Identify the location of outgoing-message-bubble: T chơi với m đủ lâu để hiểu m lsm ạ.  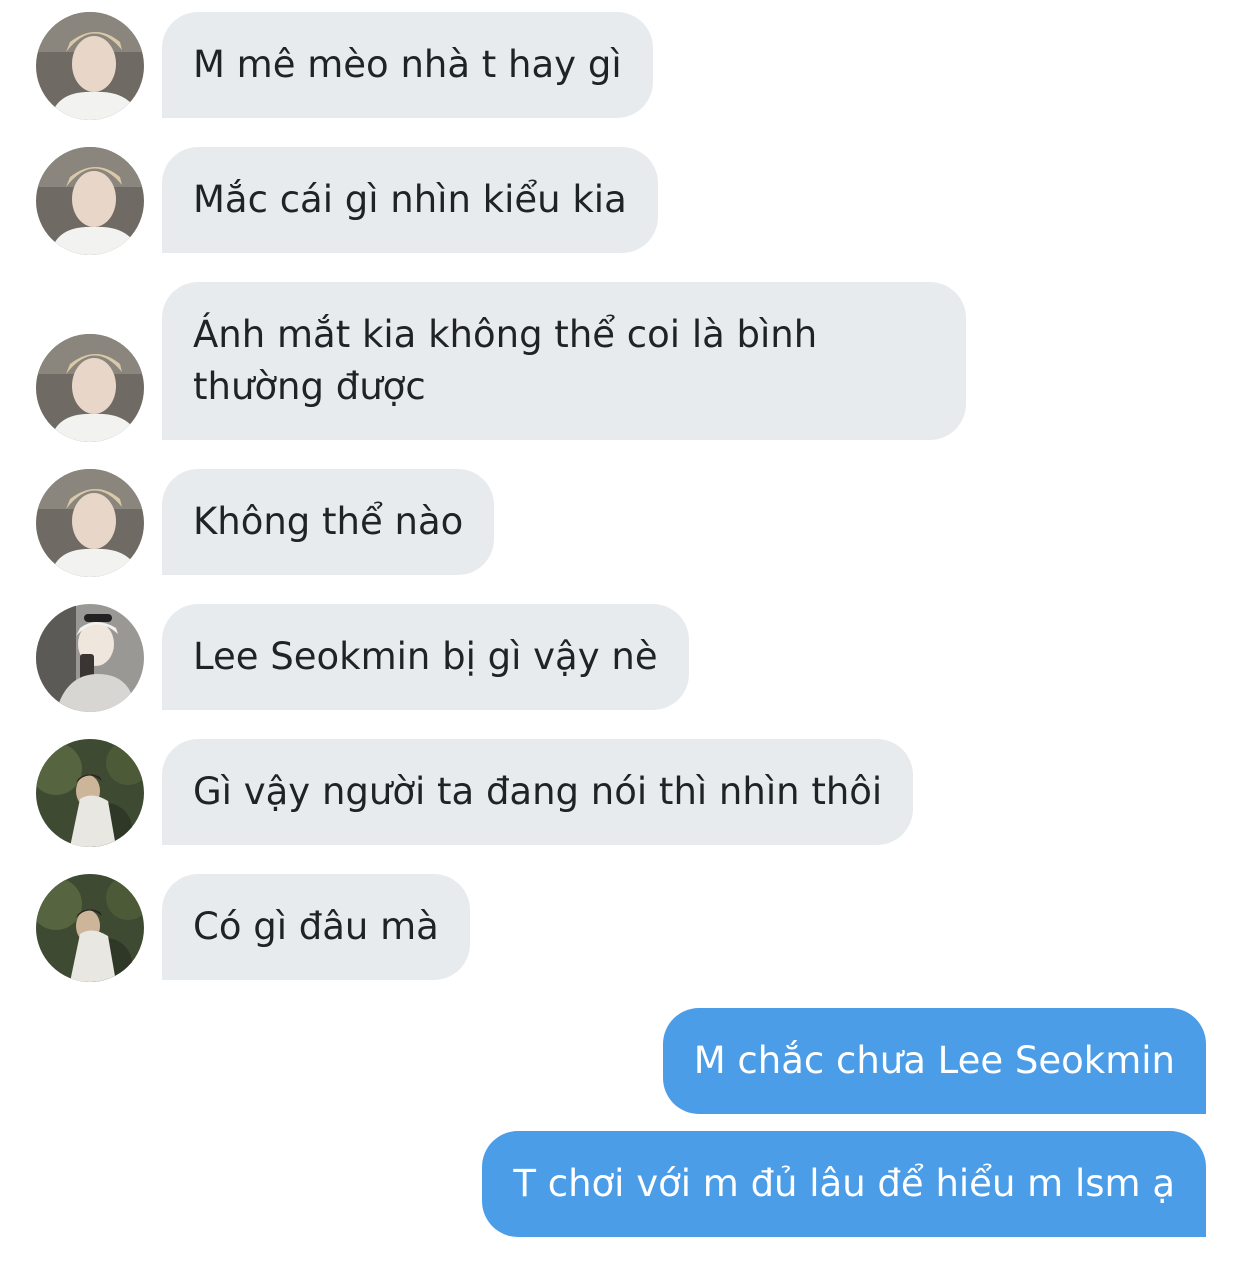
(844, 1184).